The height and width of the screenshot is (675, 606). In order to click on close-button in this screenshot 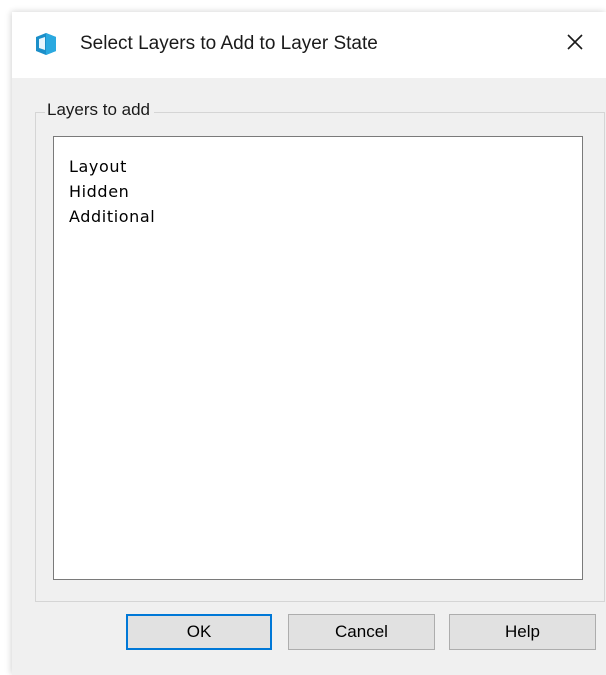, I will do `click(575, 44)`.